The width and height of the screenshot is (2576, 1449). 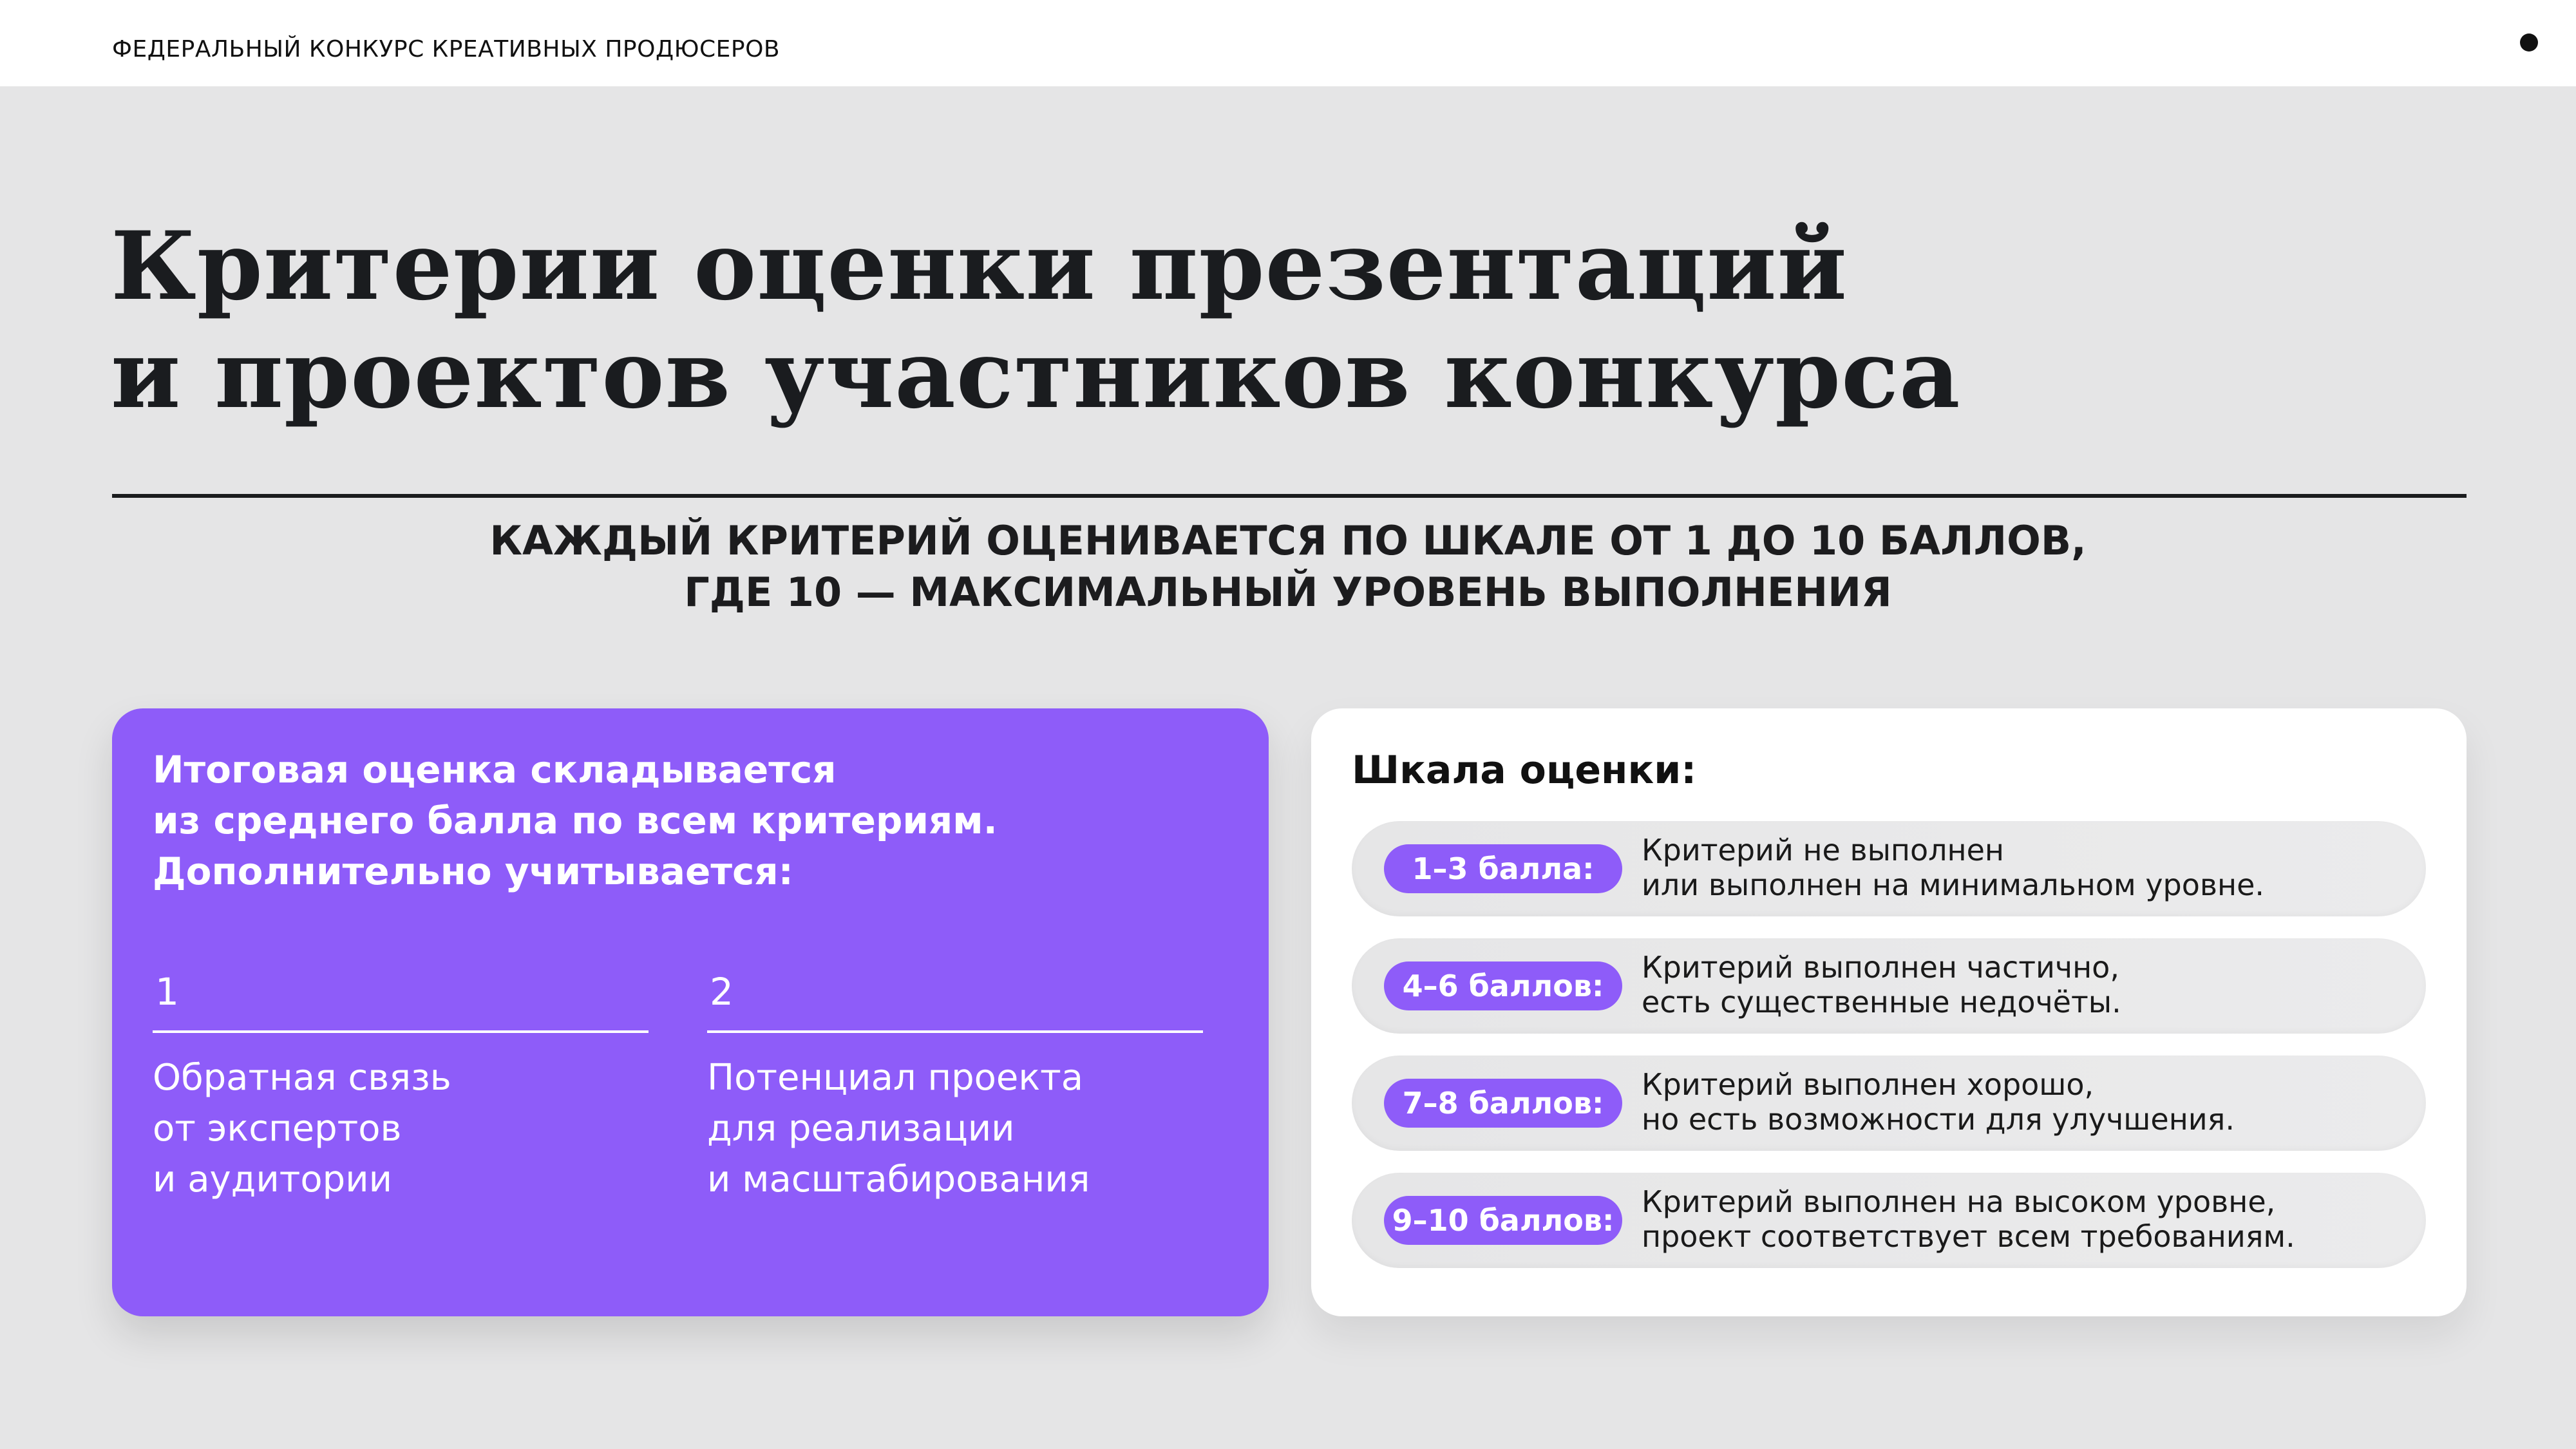 What do you see at coordinates (1288, 592) in the screenshot?
I see `subtitle-line-2: ГДЕ 10 — МАКСИМАЛЬНЫЙ УРОВЕНЬ ВЫПОЛНЕНИЯ` at bounding box center [1288, 592].